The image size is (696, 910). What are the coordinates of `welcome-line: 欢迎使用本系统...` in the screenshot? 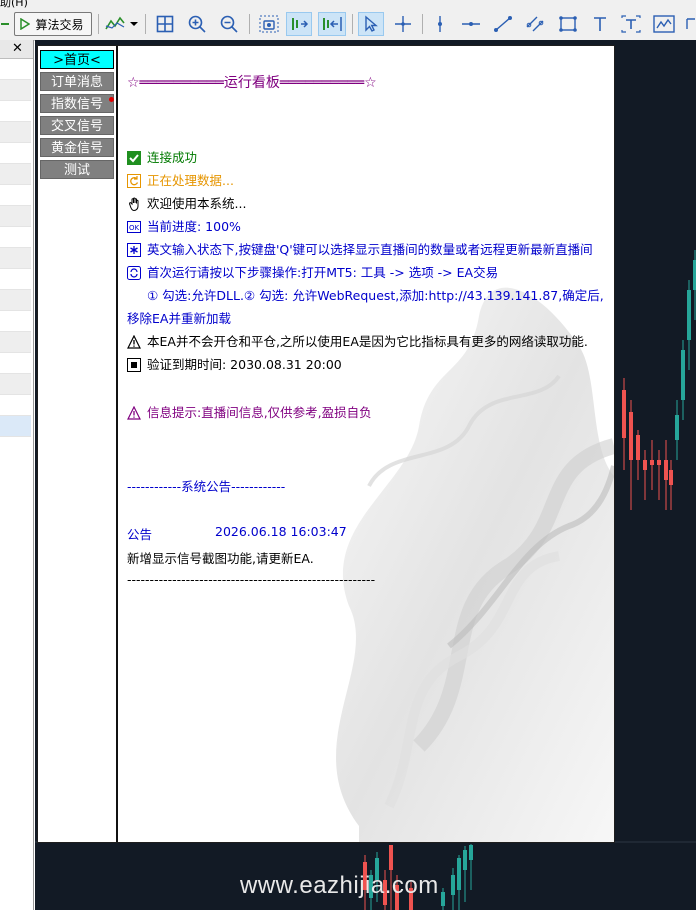 It's located at (186, 202).